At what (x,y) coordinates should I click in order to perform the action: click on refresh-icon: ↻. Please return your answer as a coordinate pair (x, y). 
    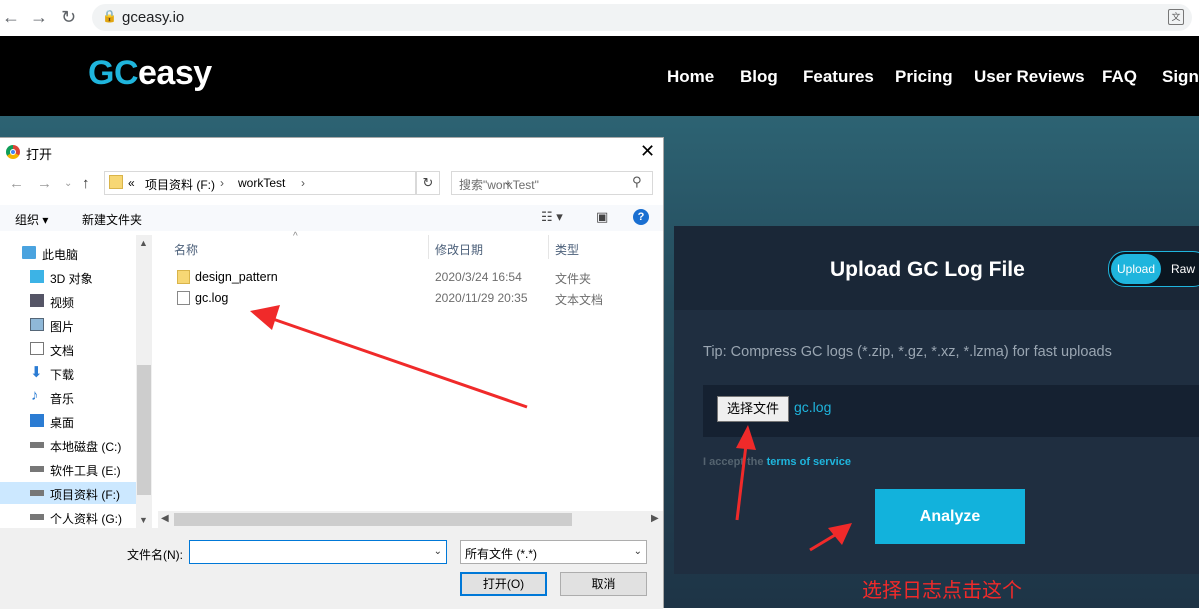
    Looking at the image, I should click on (428, 183).